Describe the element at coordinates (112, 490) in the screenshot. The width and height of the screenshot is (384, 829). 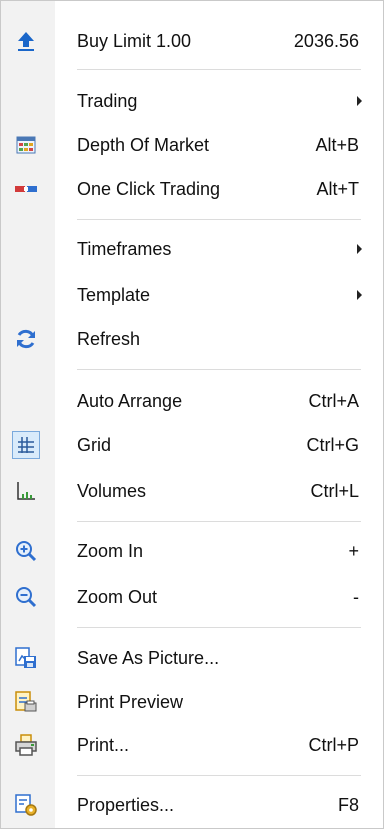
I see `menu-item-label: Volumes` at that location.